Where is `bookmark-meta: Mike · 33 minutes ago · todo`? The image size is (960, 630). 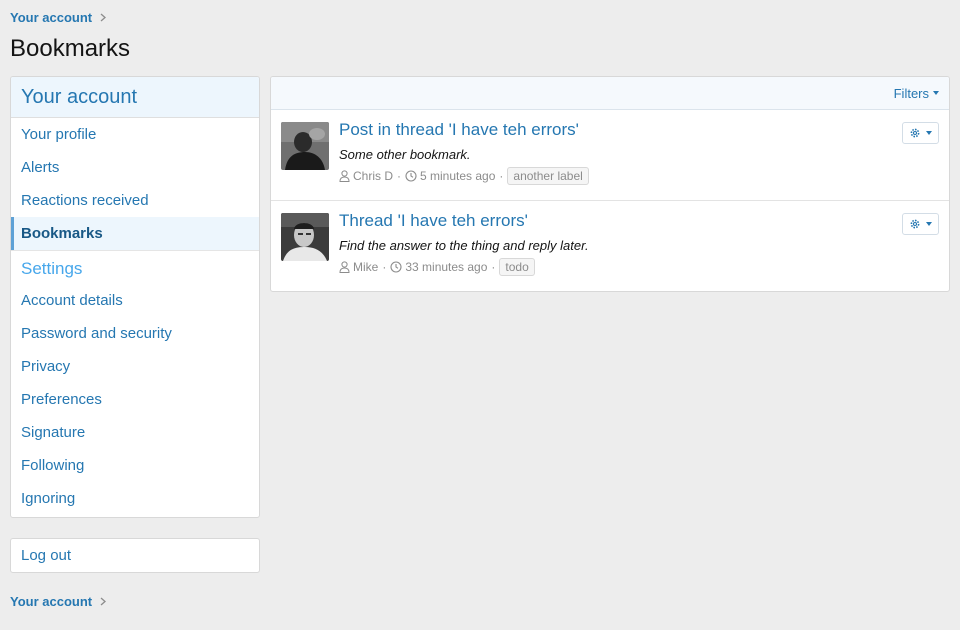 bookmark-meta: Mike · 33 minutes ago · todo is located at coordinates (437, 267).